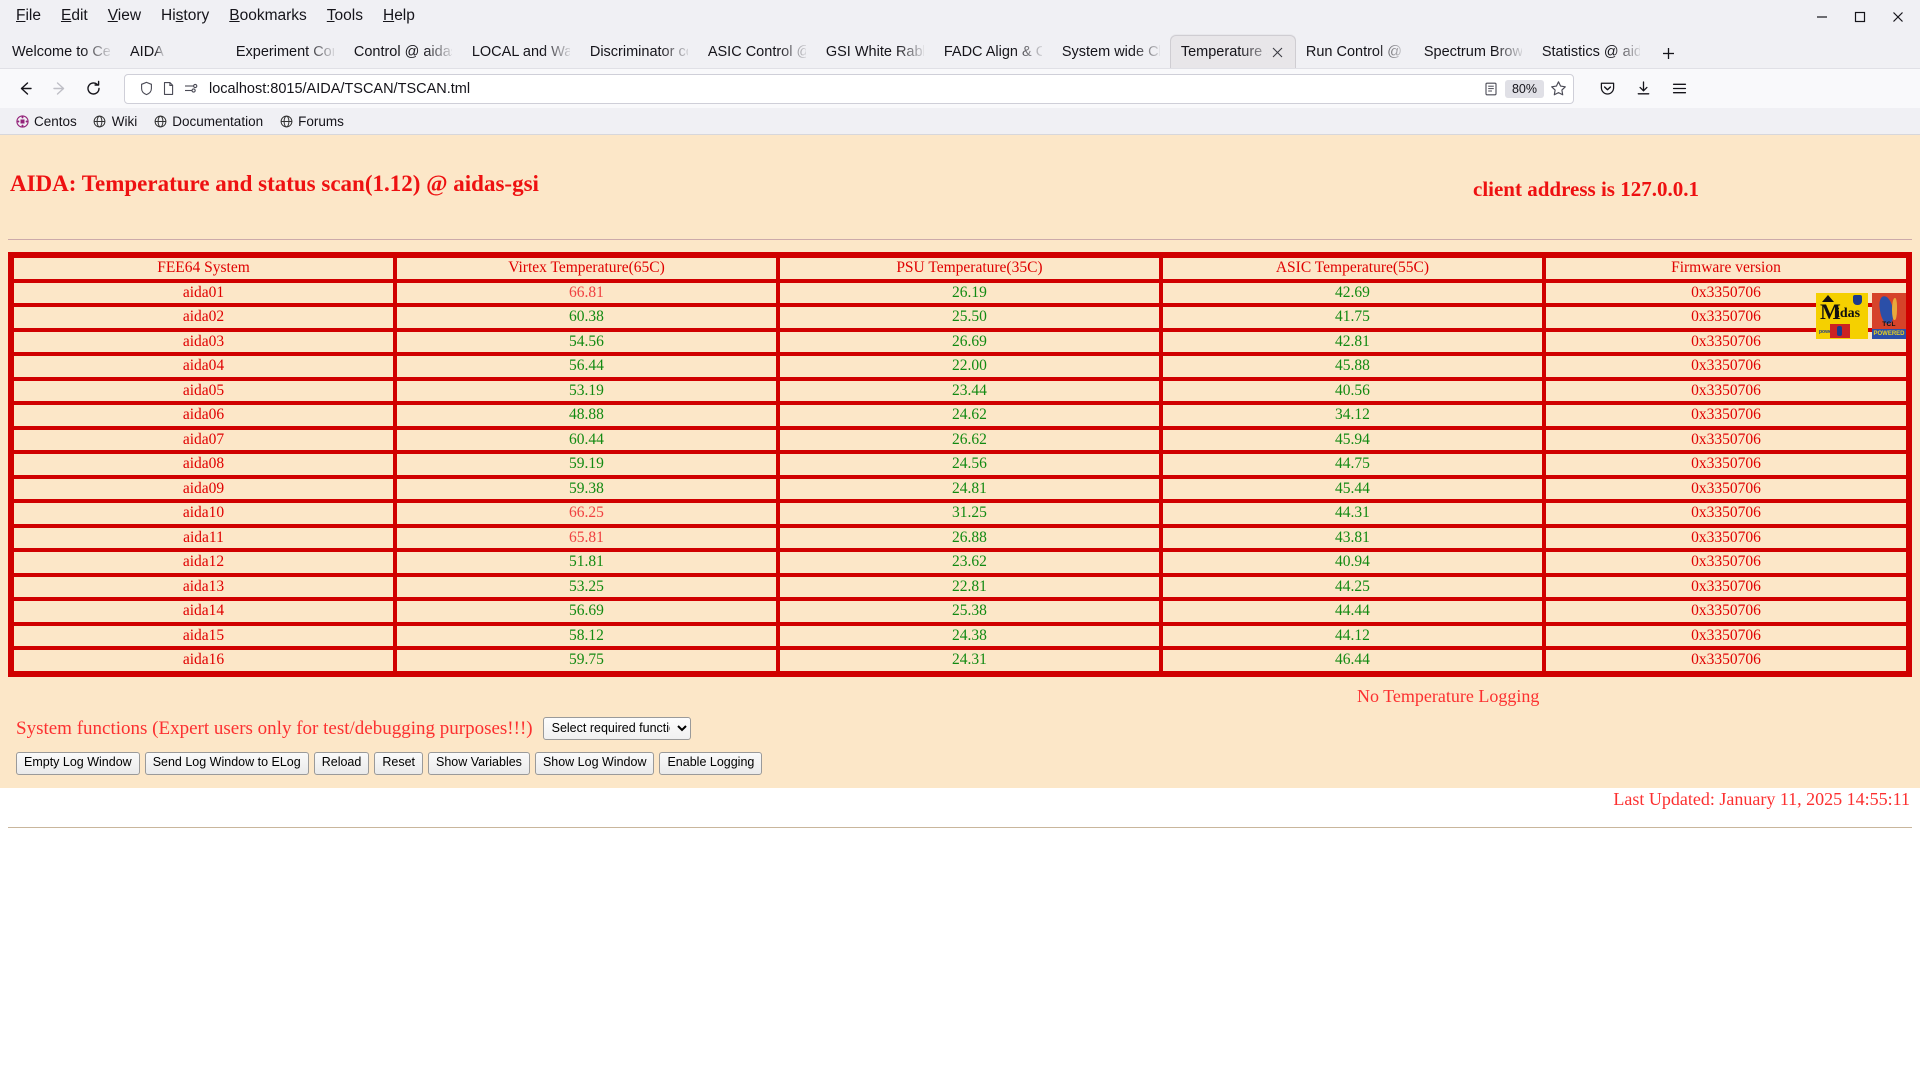 The width and height of the screenshot is (1920, 1080). Describe the element at coordinates (1591, 51) in the screenshot. I see `tab-statistics: Statistics @ aidas` at that location.